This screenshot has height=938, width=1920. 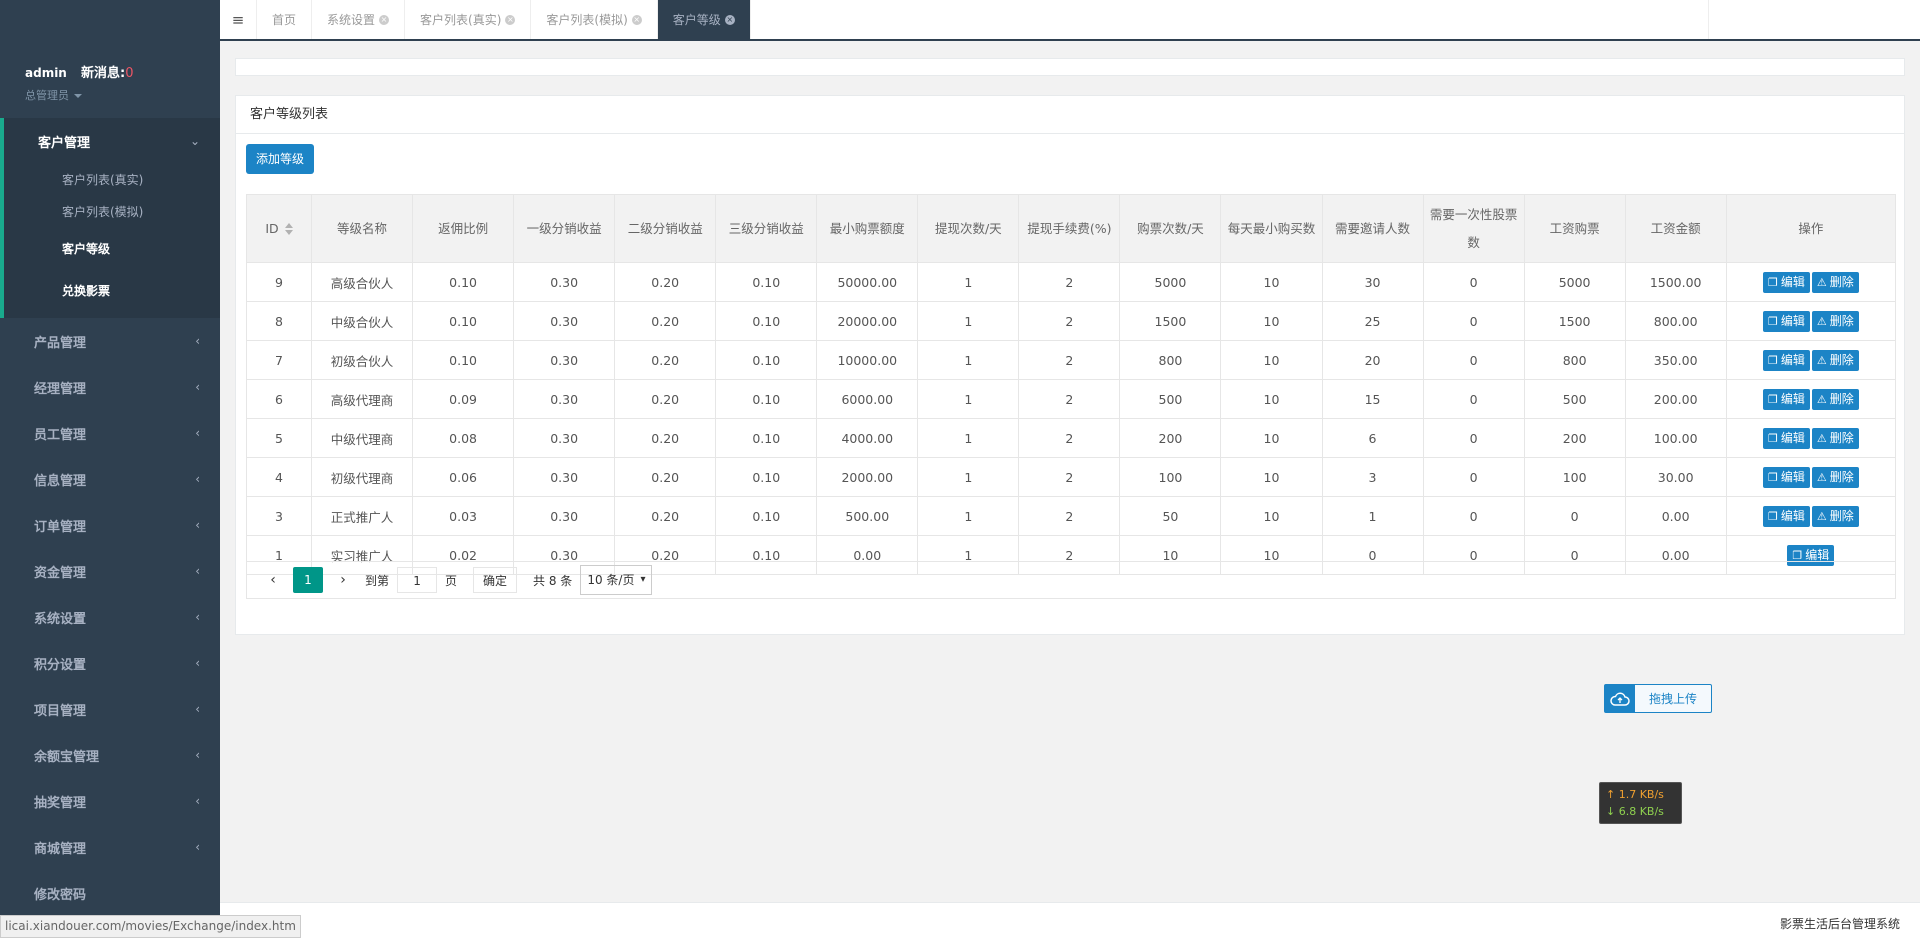 I want to click on tab-home: 首页, so click(x=285, y=19).